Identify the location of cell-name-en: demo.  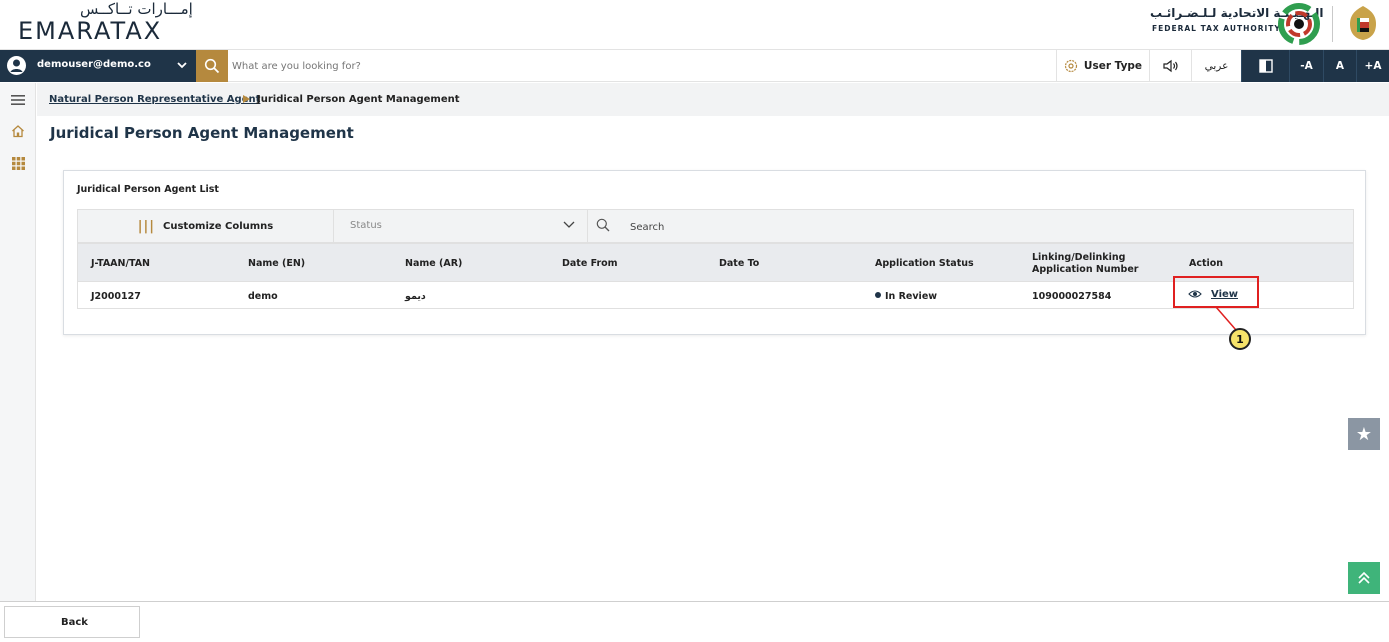
(263, 296).